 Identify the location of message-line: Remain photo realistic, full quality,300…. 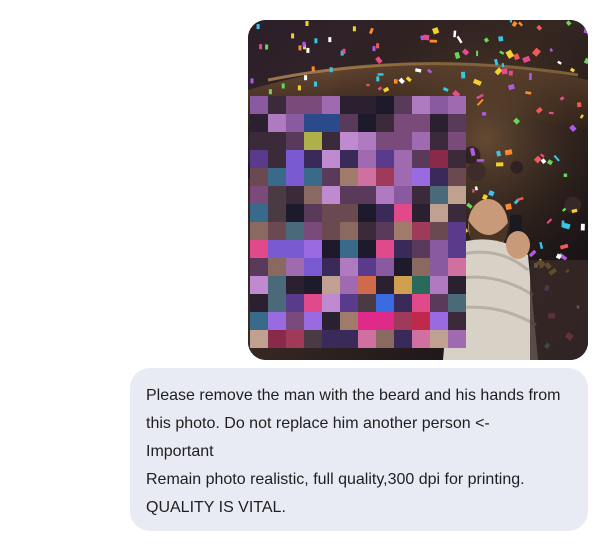
(335, 479).